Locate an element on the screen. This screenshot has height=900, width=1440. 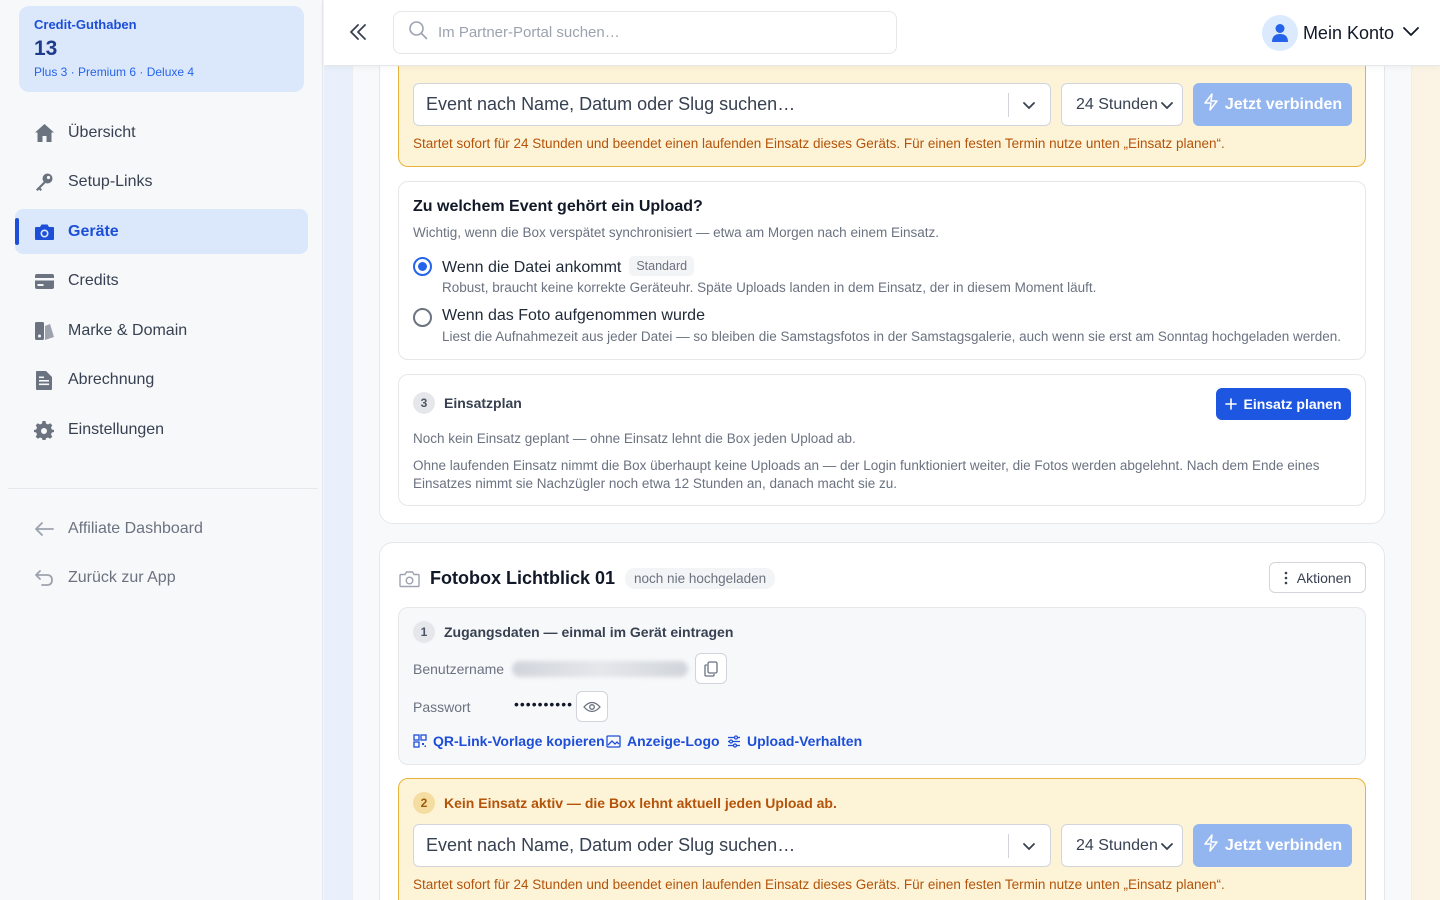
card-icon is located at coordinates (44, 281).